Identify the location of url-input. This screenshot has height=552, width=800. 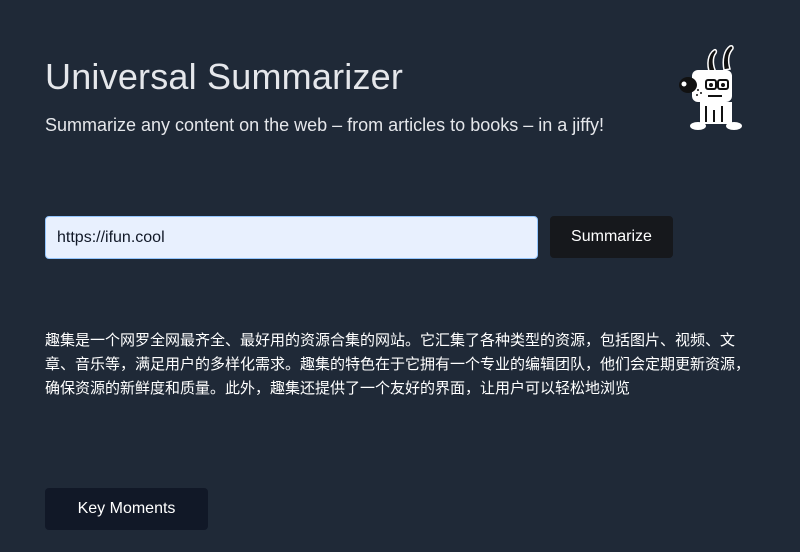
(291, 237).